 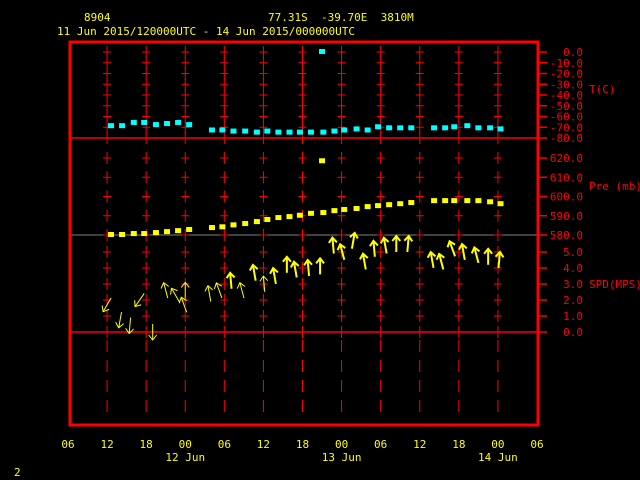 What do you see at coordinates (130, 325) in the screenshot?
I see `wind-arrow-shaft` at bounding box center [130, 325].